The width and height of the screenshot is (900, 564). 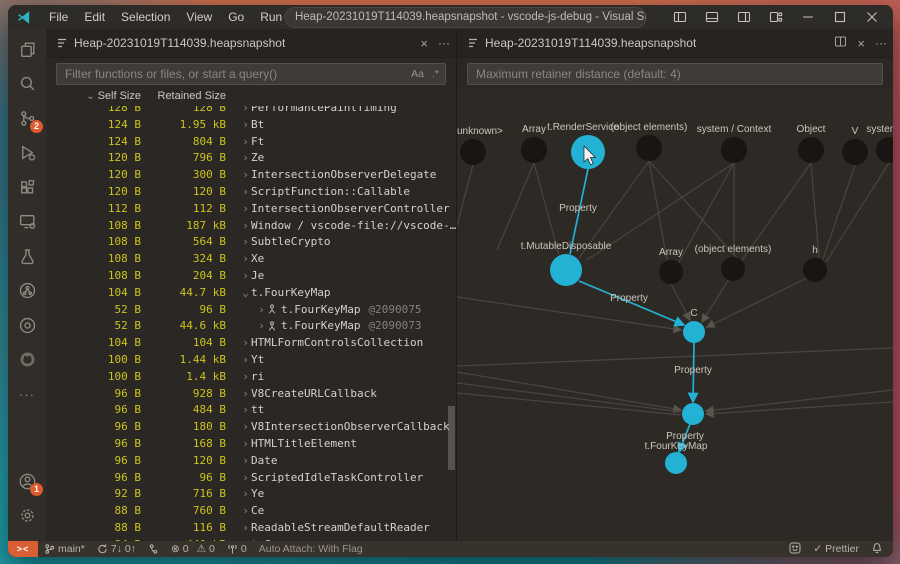 What do you see at coordinates (649, 148) in the screenshot?
I see `graph-node-object-elements-top` at bounding box center [649, 148].